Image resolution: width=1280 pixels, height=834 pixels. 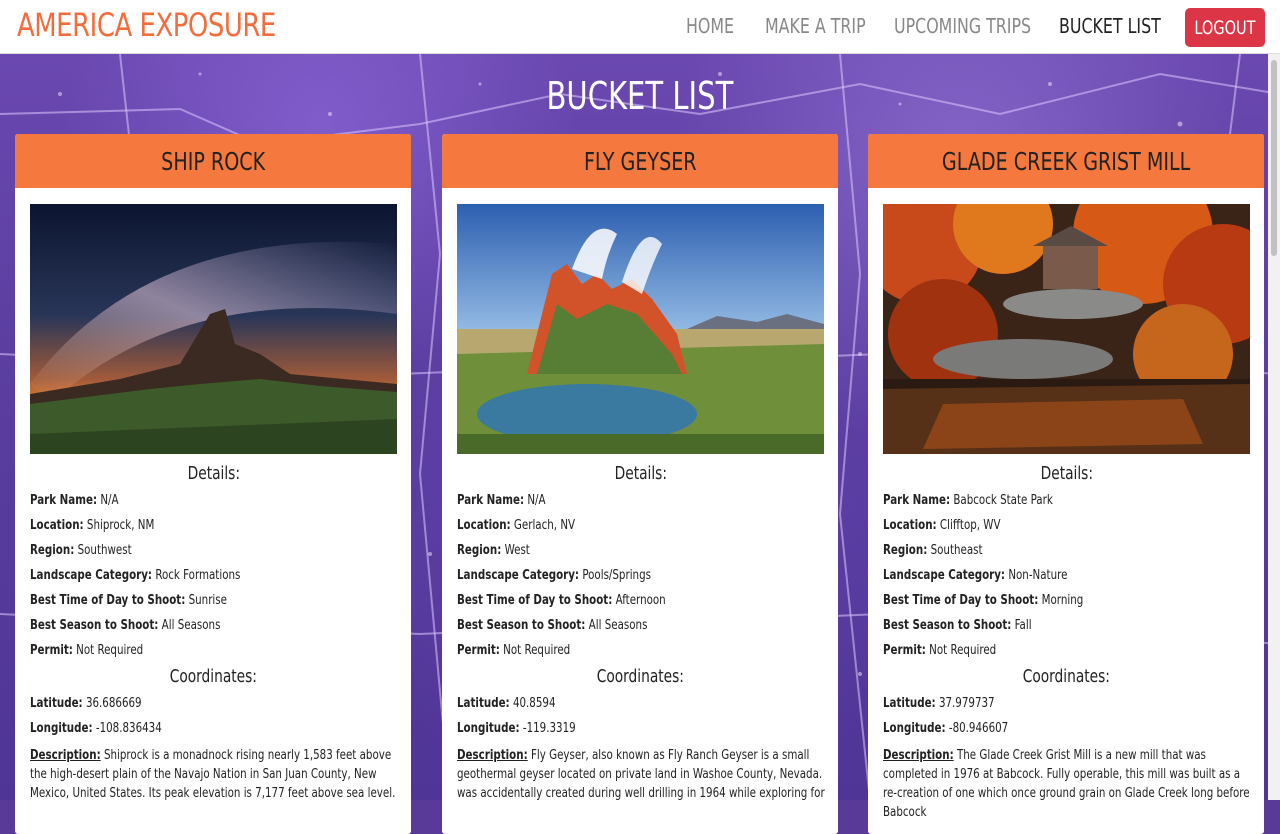 What do you see at coordinates (640, 161) in the screenshot?
I see `card-title: FLY GEYSER` at bounding box center [640, 161].